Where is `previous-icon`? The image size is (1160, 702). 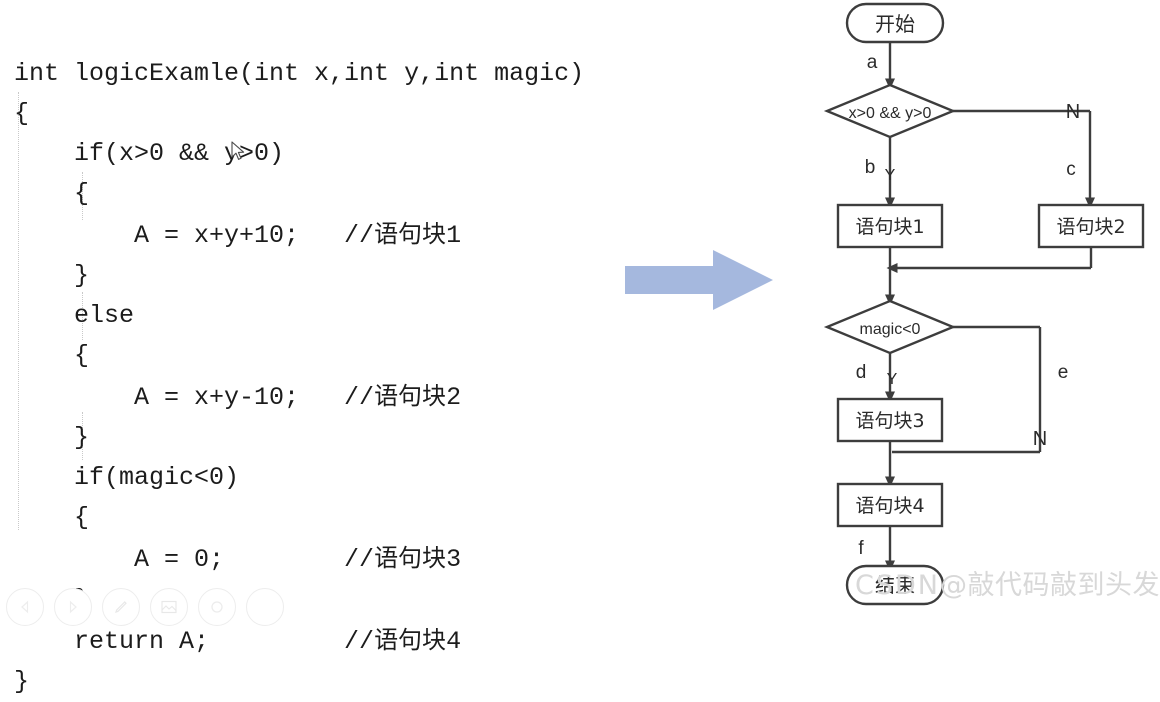 previous-icon is located at coordinates (25, 607).